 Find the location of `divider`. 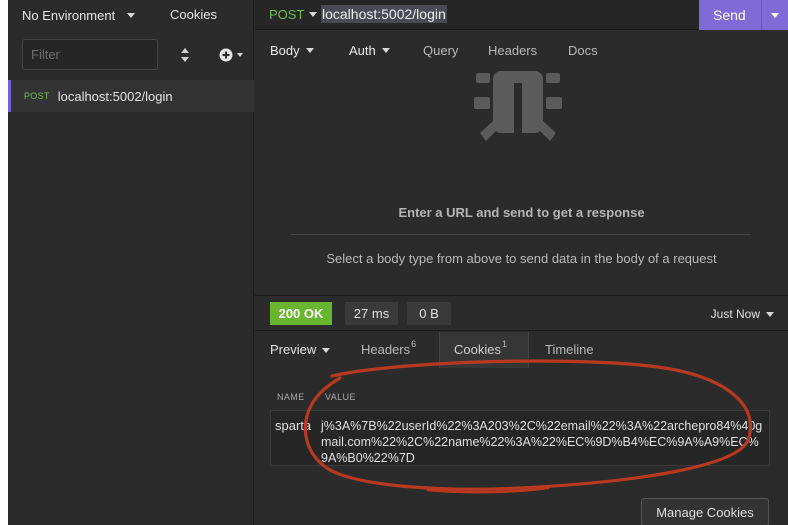

divider is located at coordinates (521, 234).